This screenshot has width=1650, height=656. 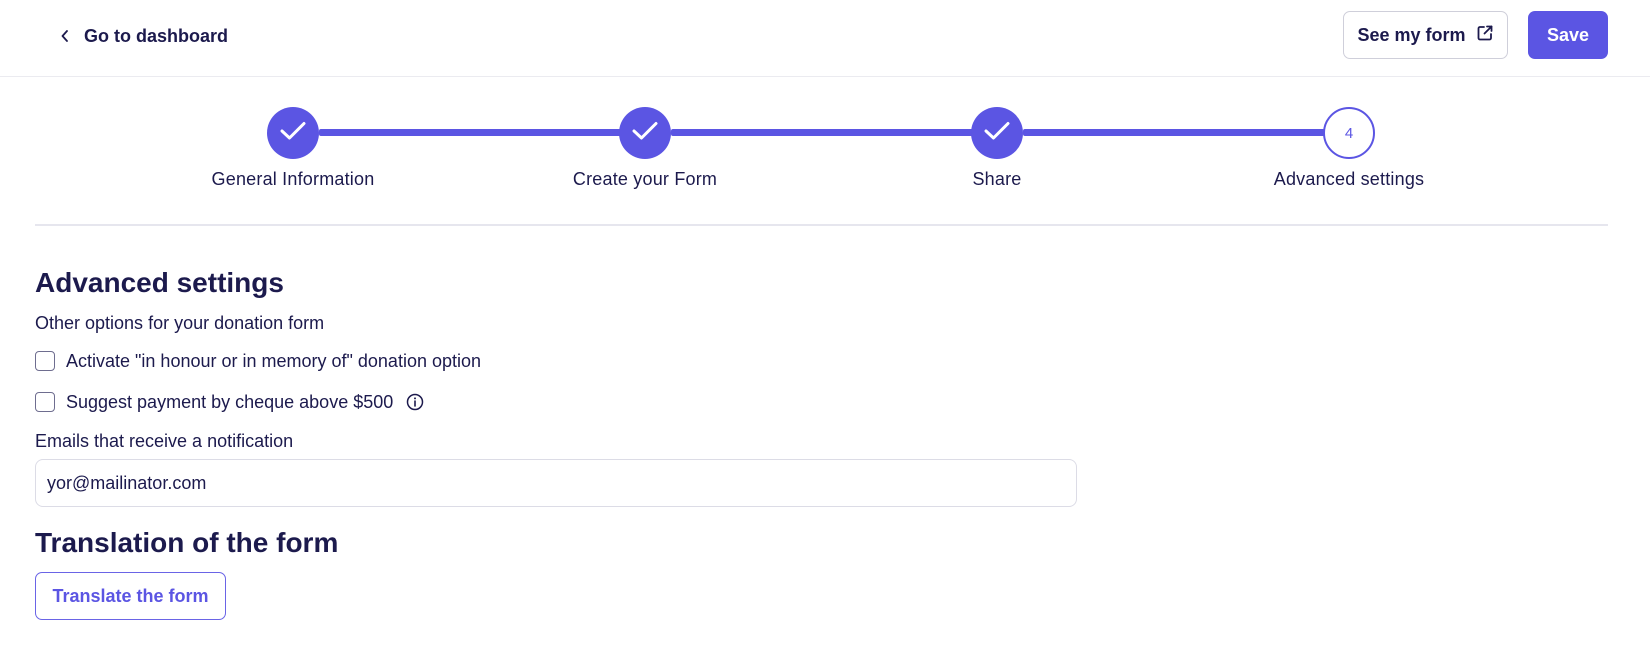 I want to click on translate-form-button: Translate the form, so click(x=130, y=596).